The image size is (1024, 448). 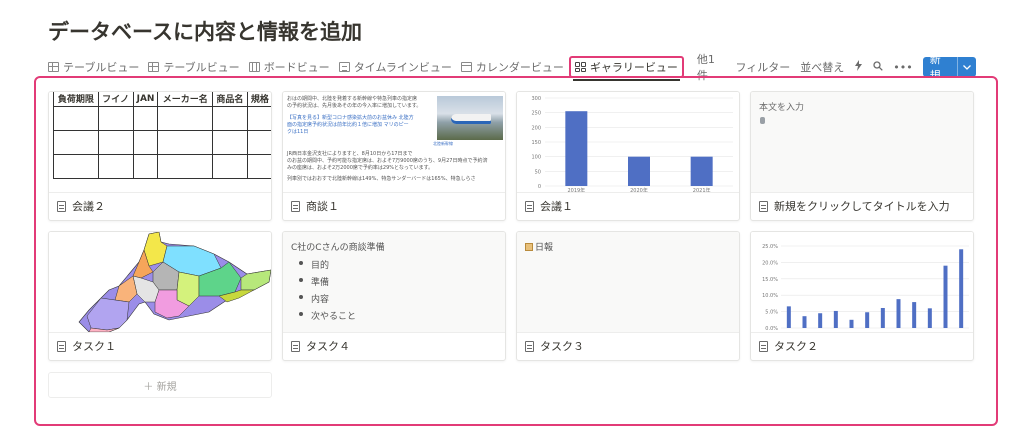 What do you see at coordinates (360, 118) in the screenshot?
I see `article-link-line: 【写真を見る】新型コロナ感染拡大前のお盆休み 北陸方` at bounding box center [360, 118].